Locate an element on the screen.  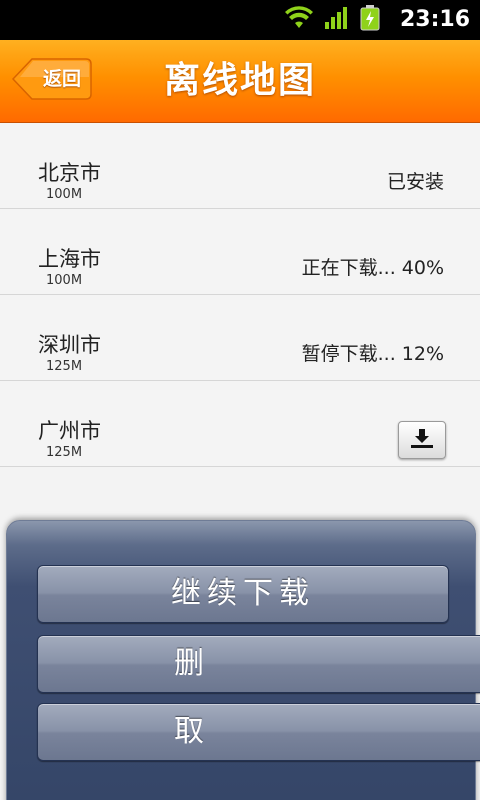
status-time: 23:16 is located at coordinates (434, 19).